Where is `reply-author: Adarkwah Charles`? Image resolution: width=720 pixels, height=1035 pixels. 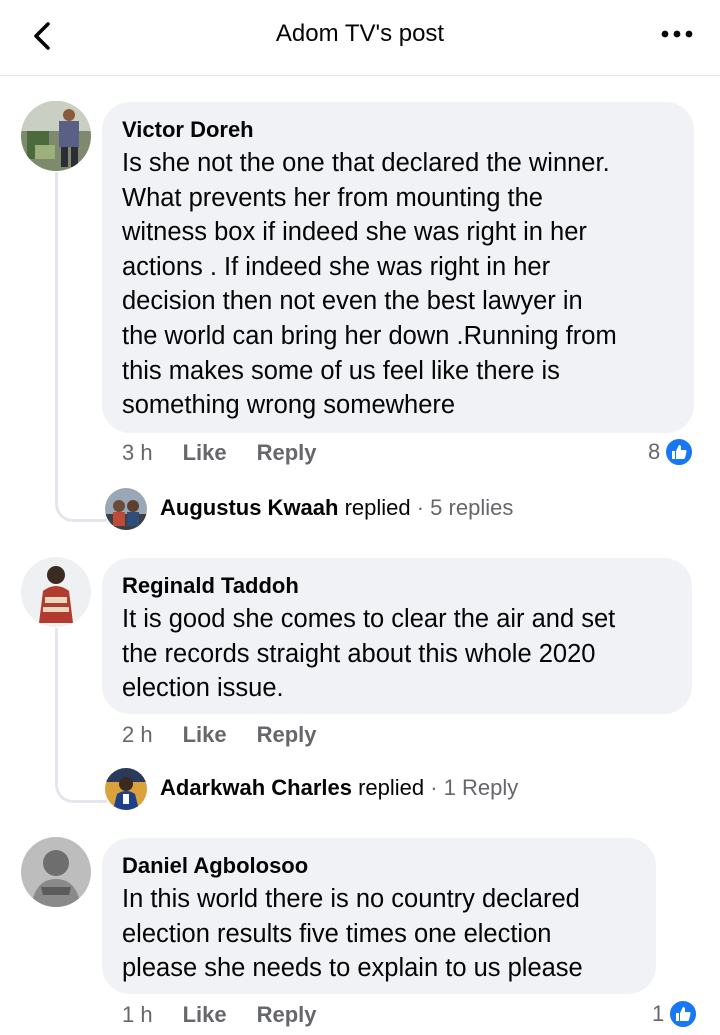 reply-author: Adarkwah Charles is located at coordinates (256, 787).